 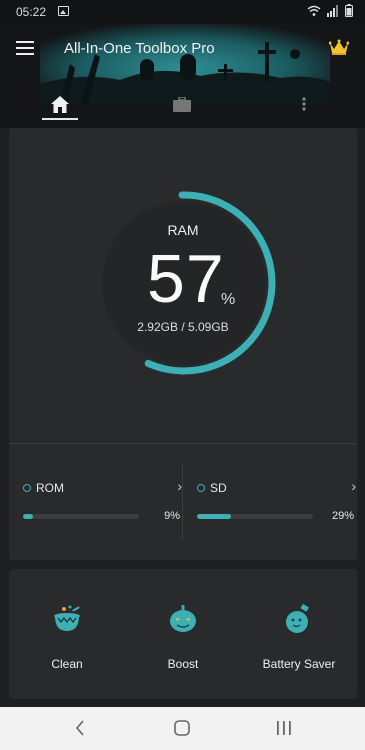 What do you see at coordinates (182, 501) in the screenshot?
I see `divider-vertical` at bounding box center [182, 501].